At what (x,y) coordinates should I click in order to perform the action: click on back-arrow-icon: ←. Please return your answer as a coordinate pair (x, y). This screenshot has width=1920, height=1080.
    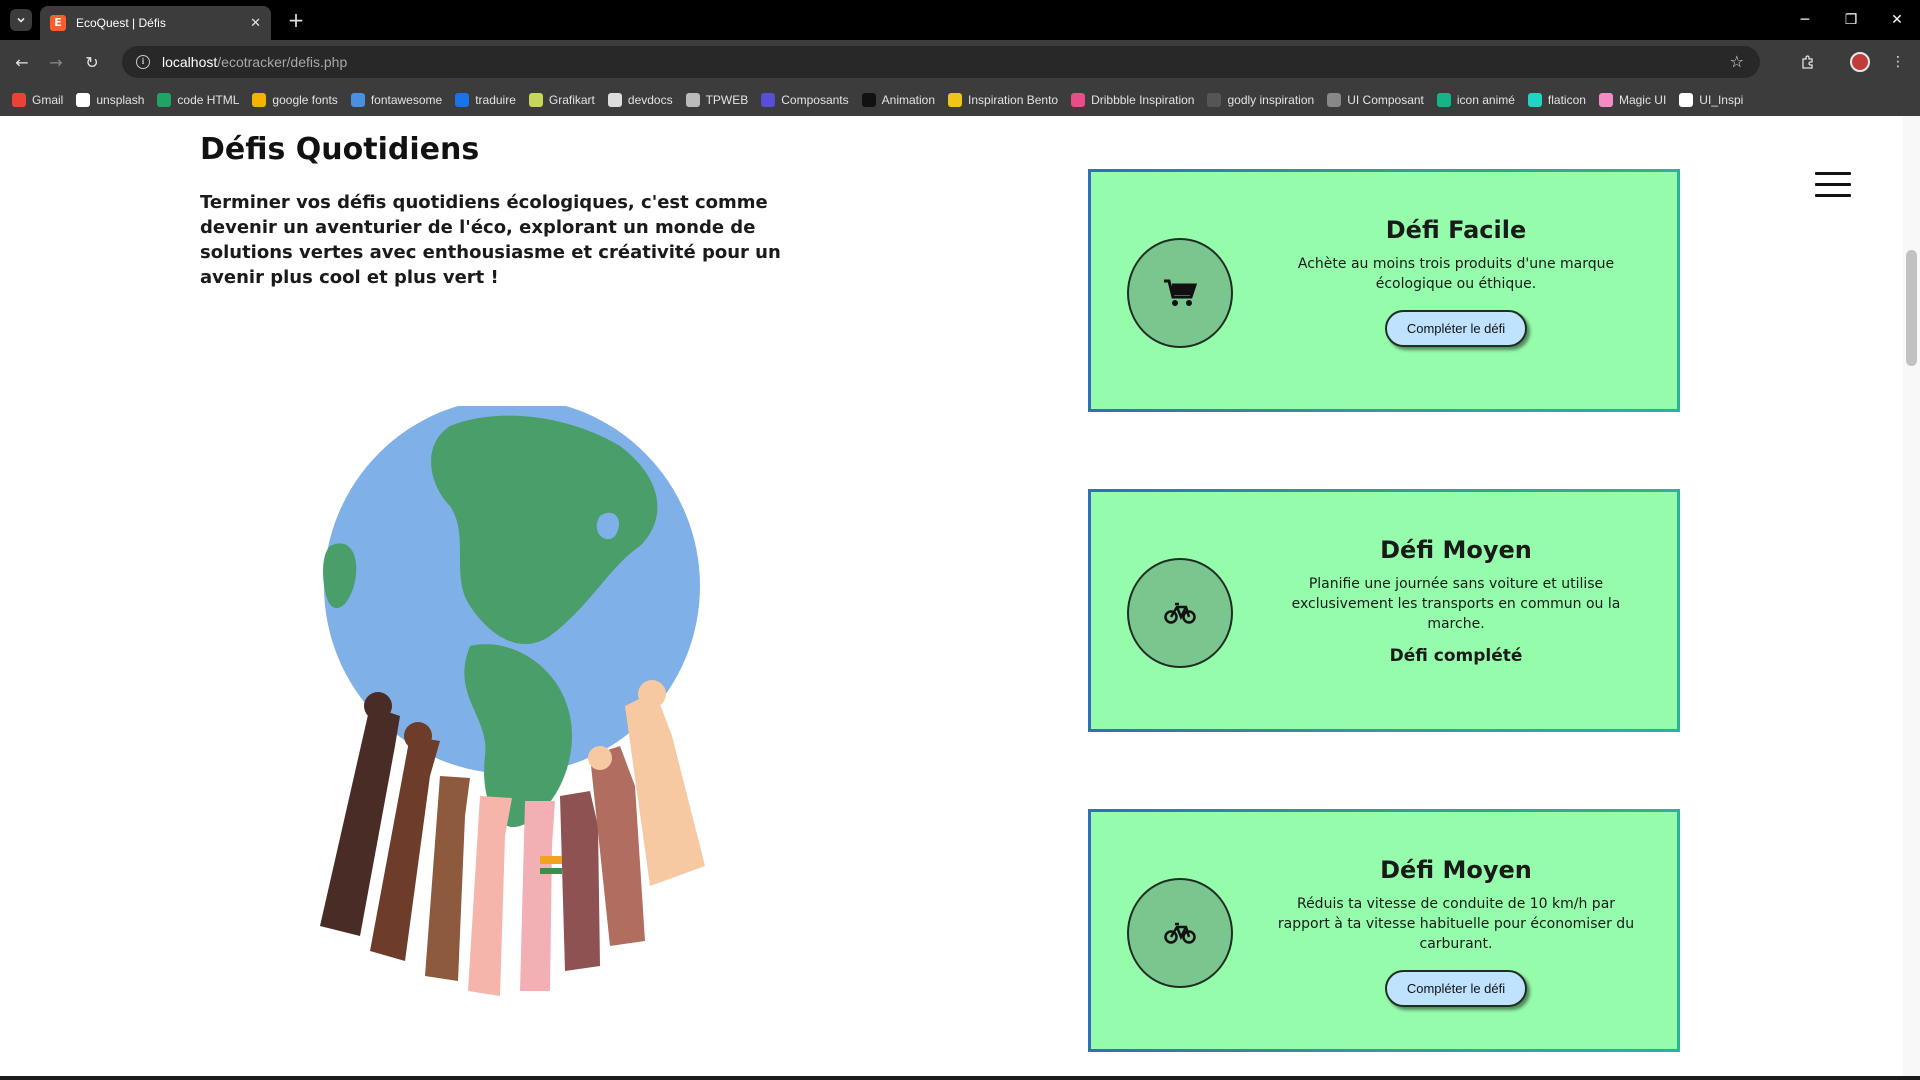
    Looking at the image, I should click on (22, 62).